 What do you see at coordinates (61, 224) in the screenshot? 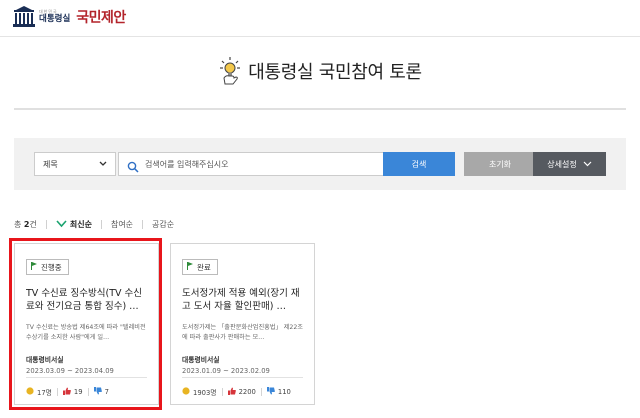
I see `check-icon` at bounding box center [61, 224].